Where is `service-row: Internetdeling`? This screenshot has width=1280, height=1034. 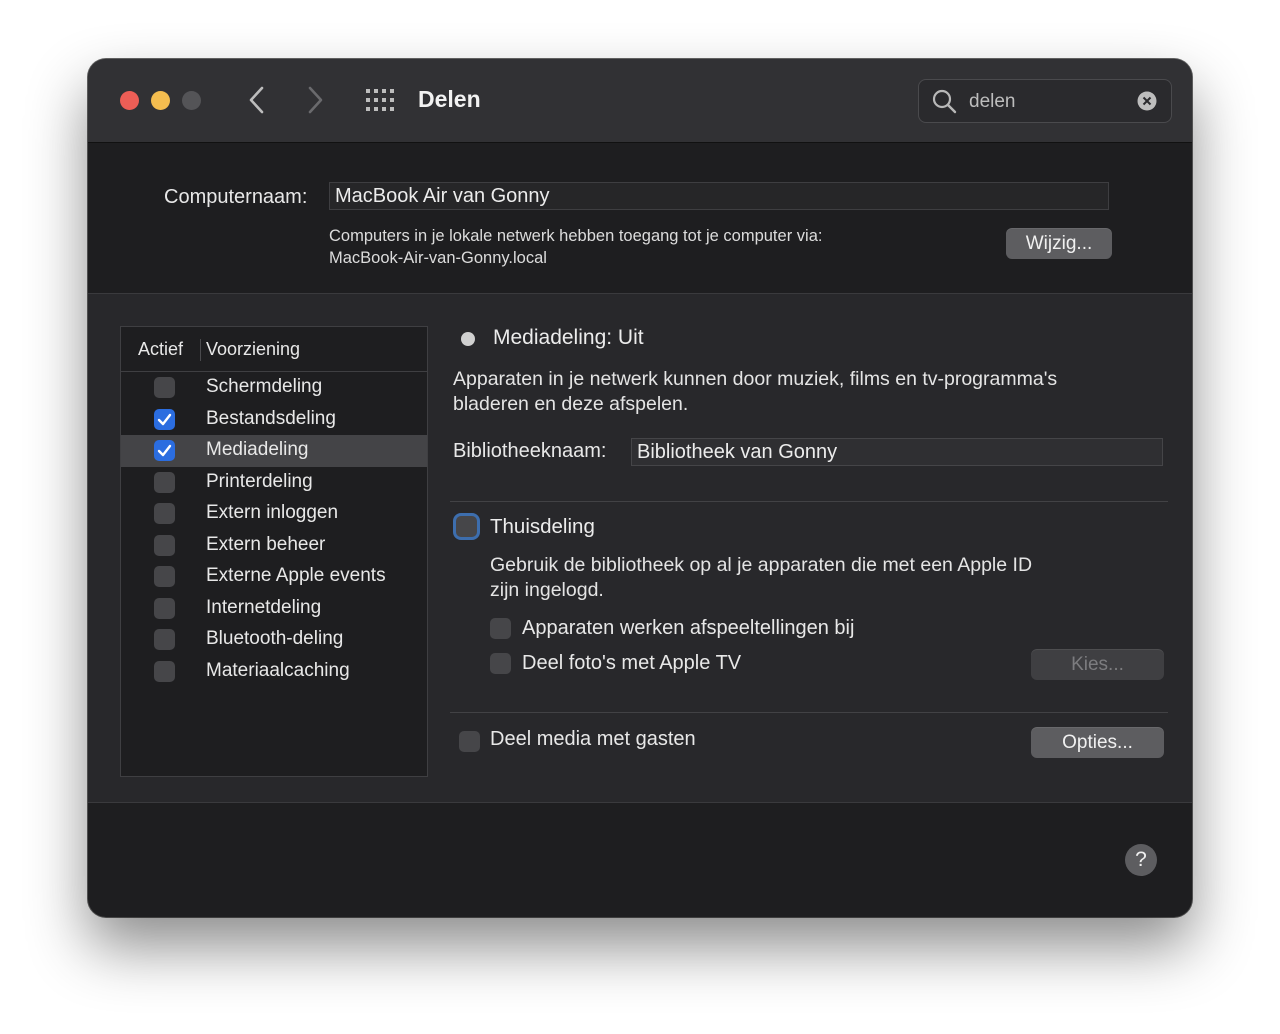
service-row: Internetdeling is located at coordinates (274, 609).